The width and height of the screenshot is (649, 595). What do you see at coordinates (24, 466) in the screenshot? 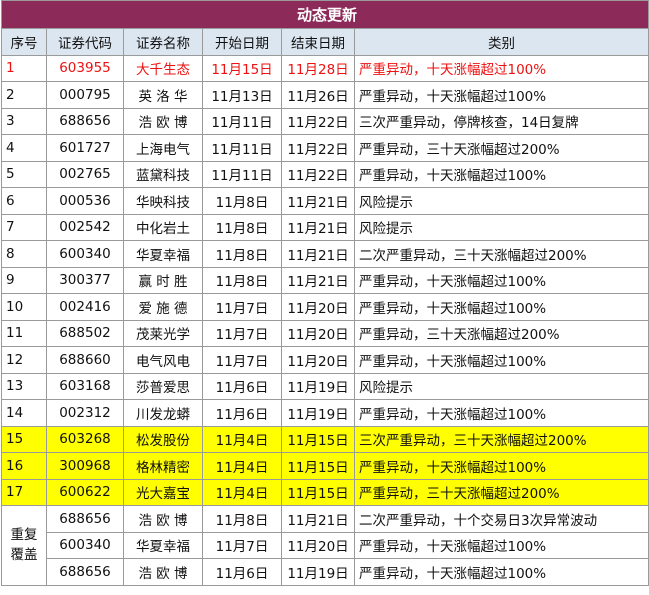
I see `row-number: 16` at bounding box center [24, 466].